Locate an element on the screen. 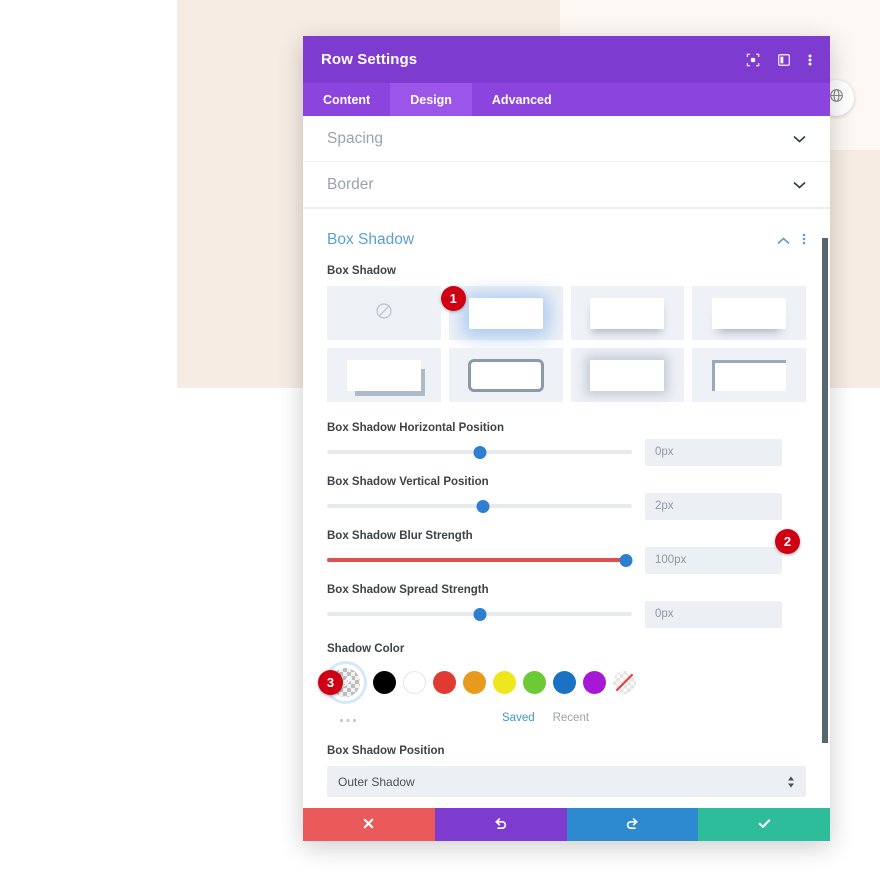 This screenshot has height=885, width=880. preset-blur-all-swatch is located at coordinates (627, 375).